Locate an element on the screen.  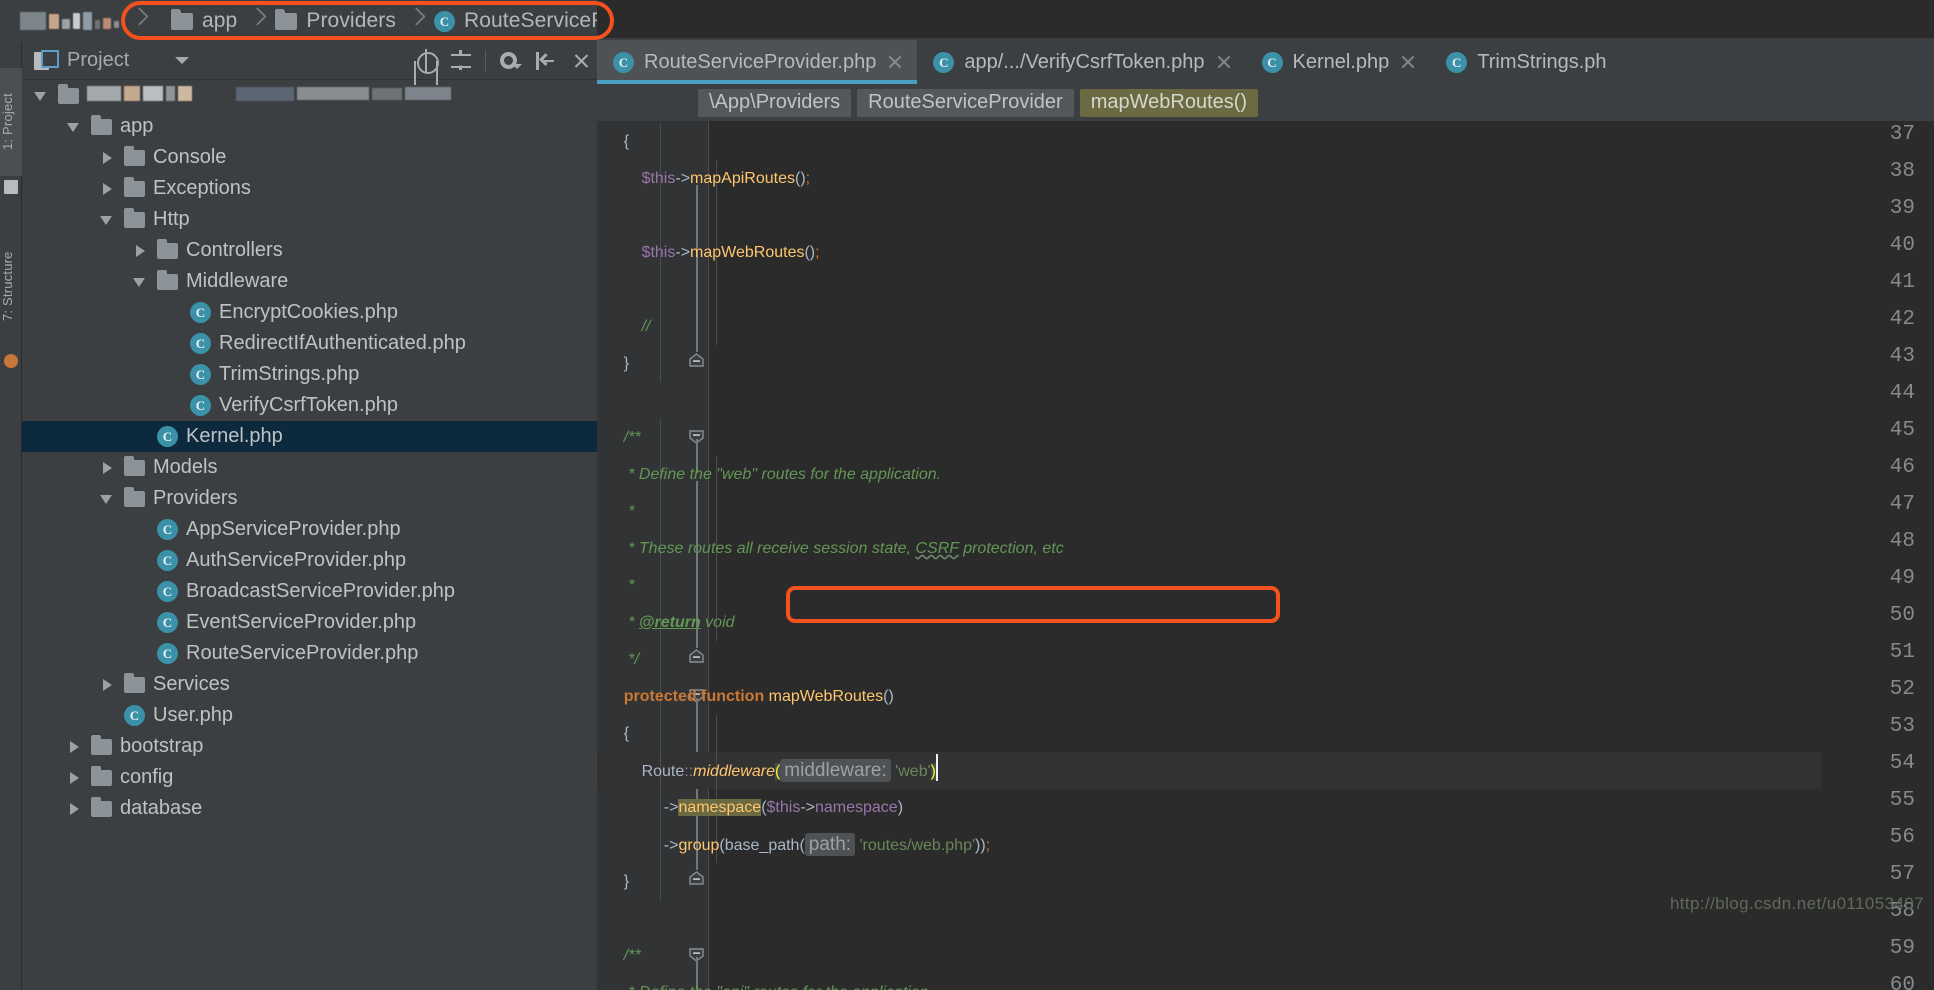
collapse-all-icon is located at coordinates (461, 61).